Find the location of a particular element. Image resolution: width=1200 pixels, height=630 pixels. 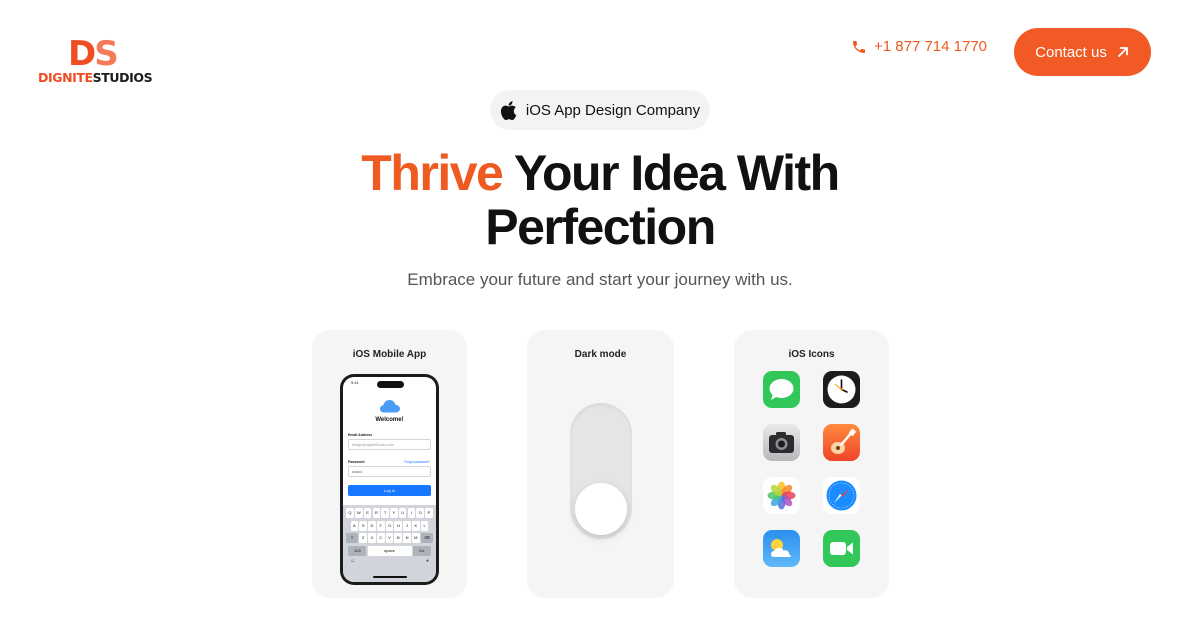

phone-icon is located at coordinates (859, 46).